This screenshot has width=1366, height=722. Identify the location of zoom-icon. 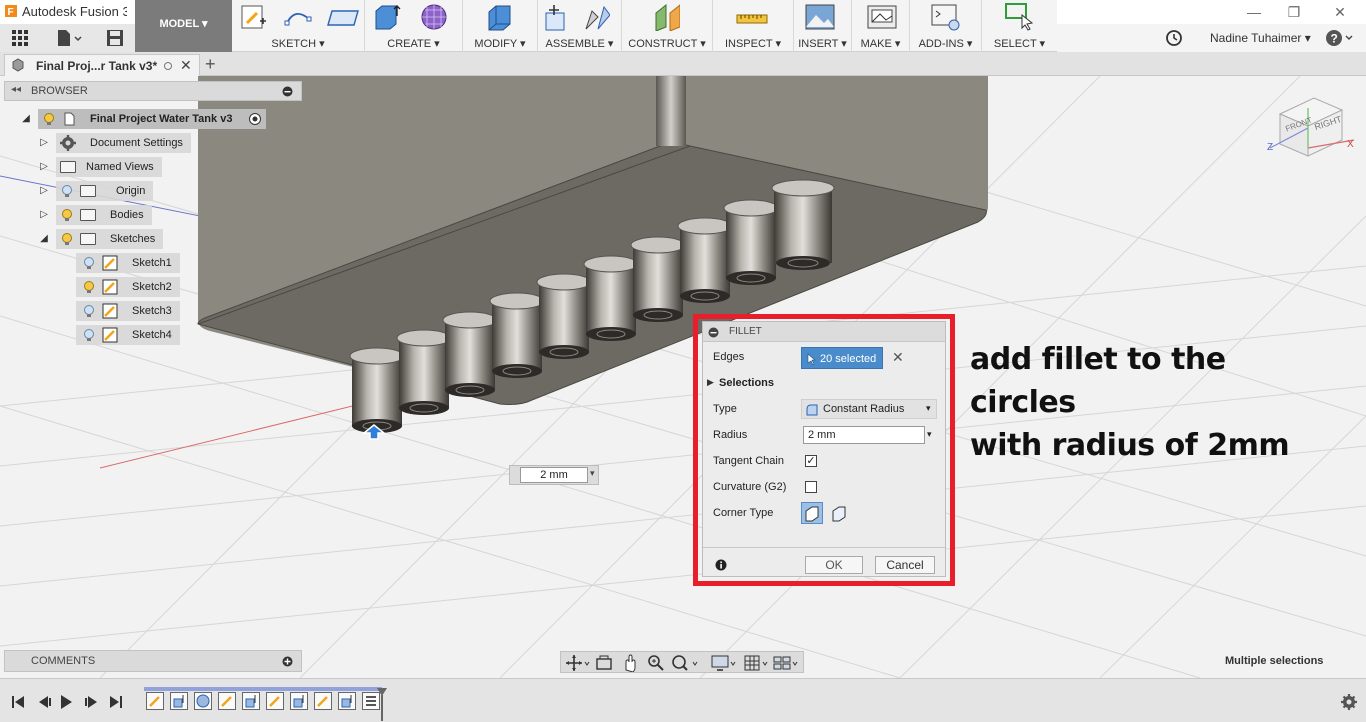
(656, 663).